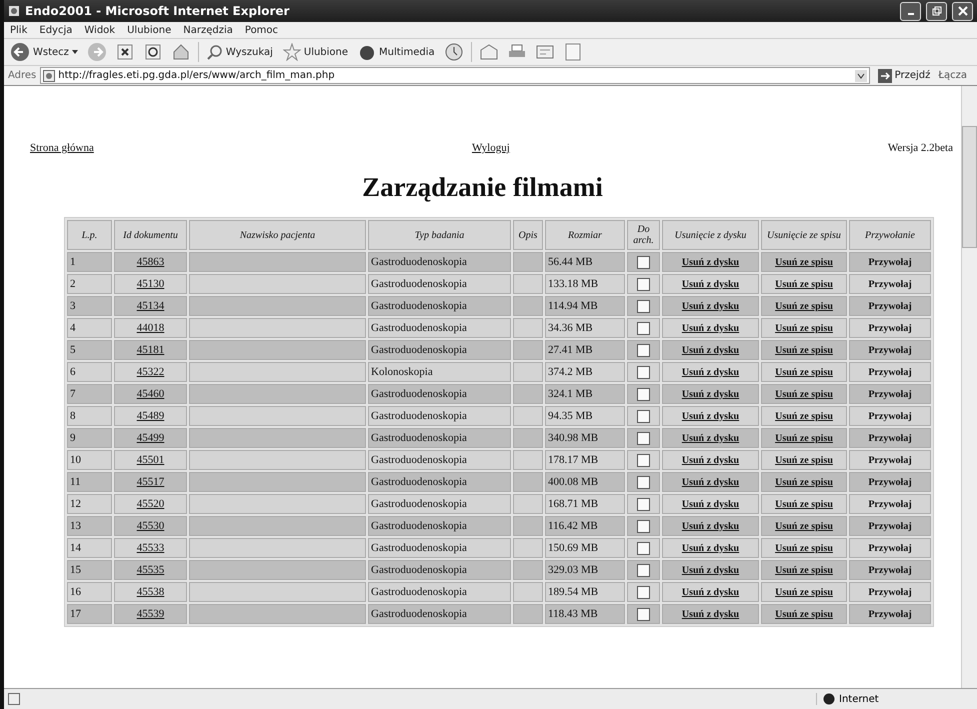 The width and height of the screenshot is (977, 709). I want to click on table-cell: 8, so click(89, 416).